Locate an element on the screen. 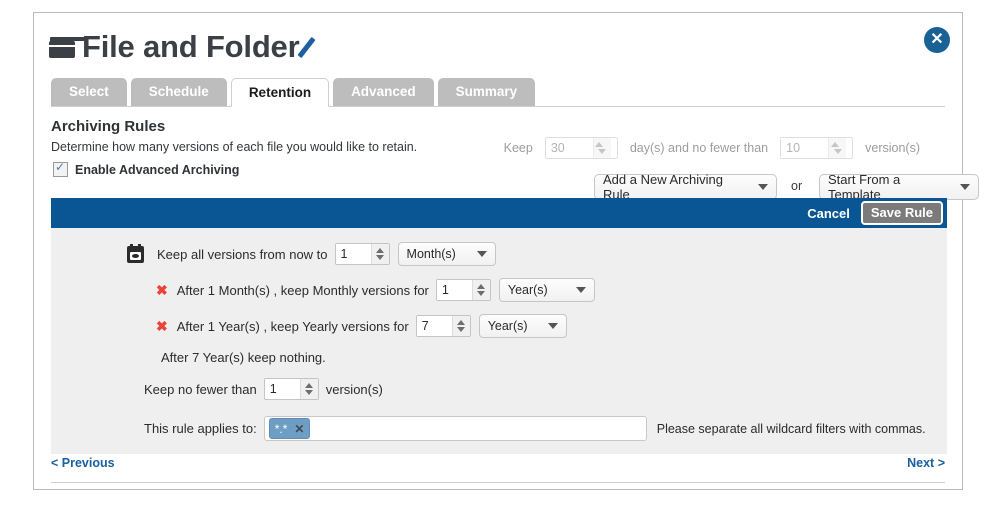  enable-advanced-archiving-label: Enable Advanced Archiving is located at coordinates (157, 169).